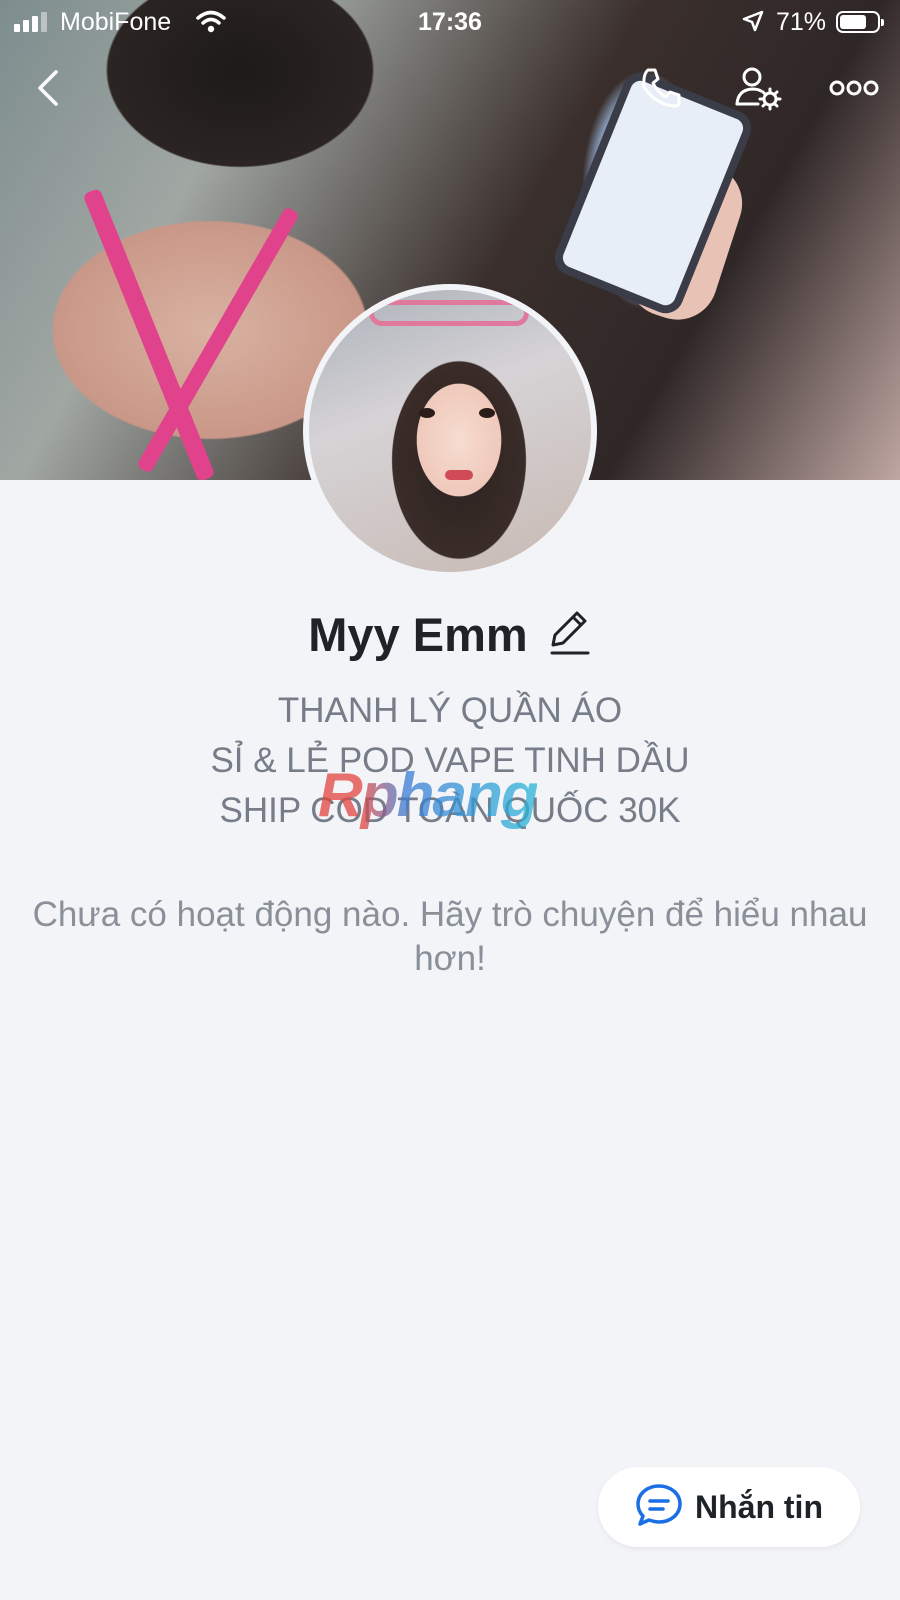 The height and width of the screenshot is (1600, 900). What do you see at coordinates (860, 22) in the screenshot?
I see `battery-icon` at bounding box center [860, 22].